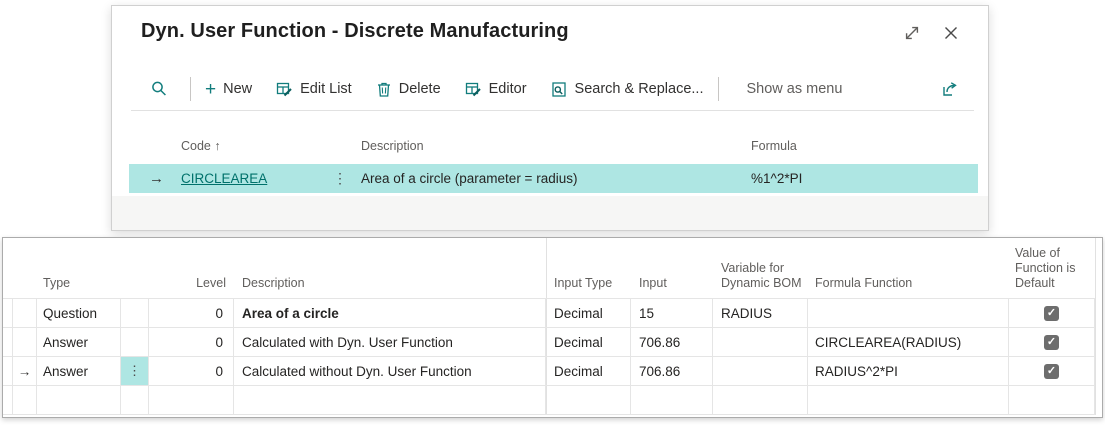 This screenshot has width=1105, height=425. I want to click on editor-button: Editor, so click(496, 89).